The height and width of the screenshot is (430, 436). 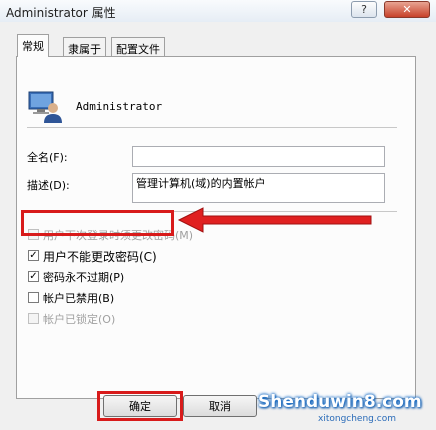 What do you see at coordinates (97, 223) in the screenshot?
I see `highlight-box` at bounding box center [97, 223].